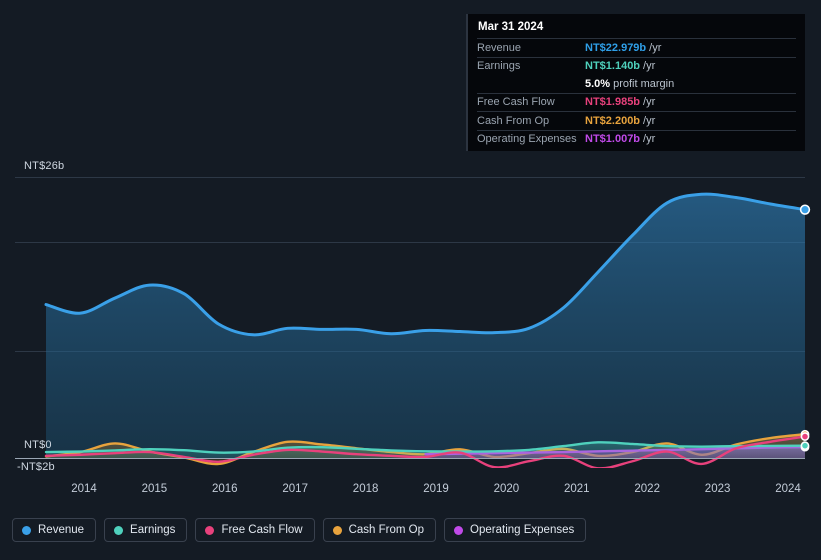 This screenshot has width=821, height=560. What do you see at coordinates (225, 489) in the screenshot?
I see `x-axis-tick-2016: 2016` at bounding box center [225, 489].